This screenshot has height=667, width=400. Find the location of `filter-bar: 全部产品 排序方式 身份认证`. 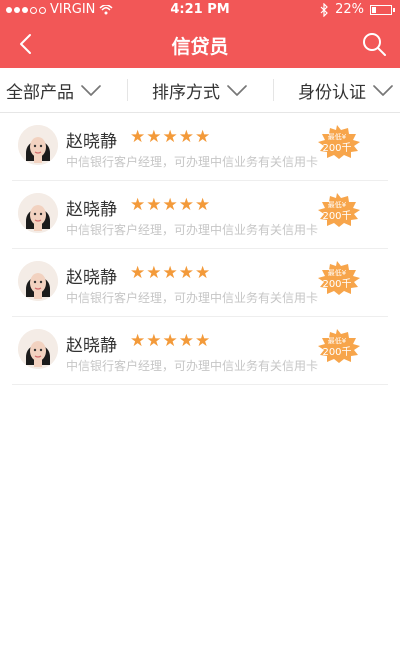

filter-bar: 全部产品 排序方式 身份认证 is located at coordinates (200, 90).